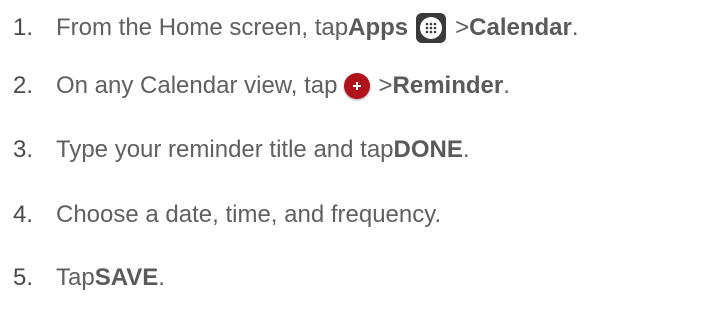 This screenshot has width=712, height=312. I want to click on step-text: Type your reminder title and tap, so click(225, 149).